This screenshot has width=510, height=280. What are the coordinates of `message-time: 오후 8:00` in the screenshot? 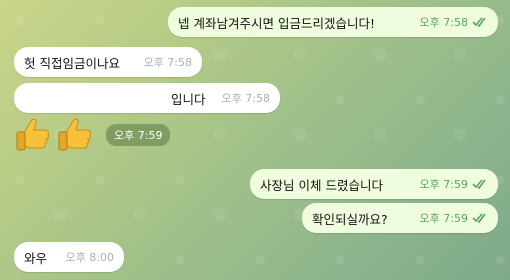 It's located at (89, 257).